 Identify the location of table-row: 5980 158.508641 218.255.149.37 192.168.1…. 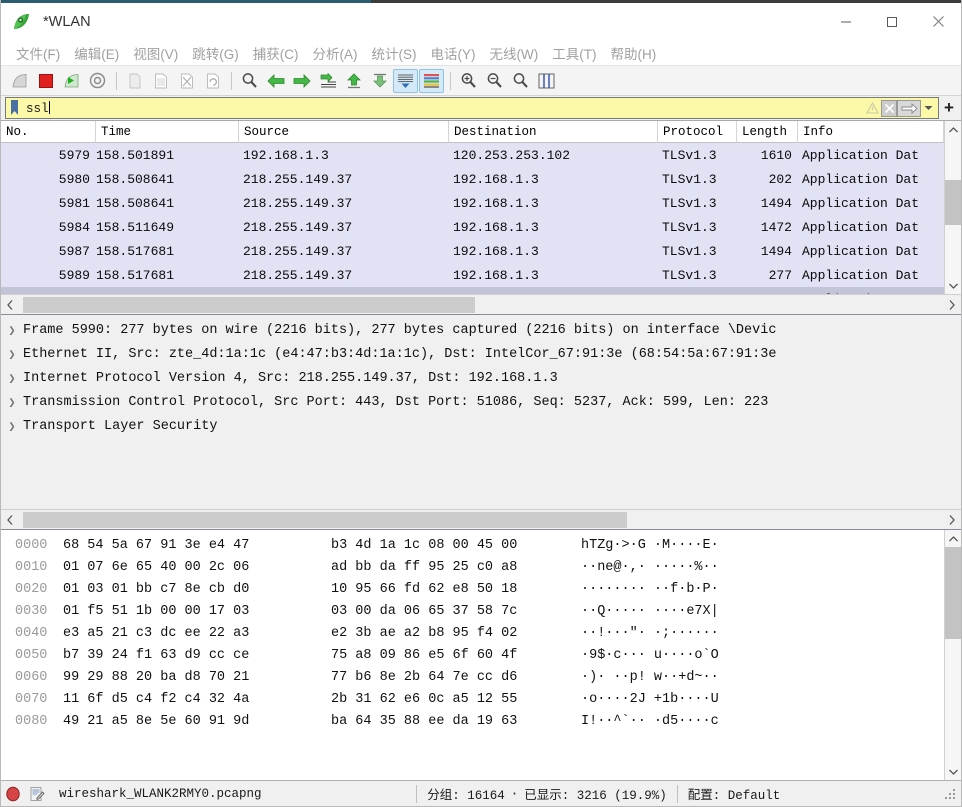
(472, 179).